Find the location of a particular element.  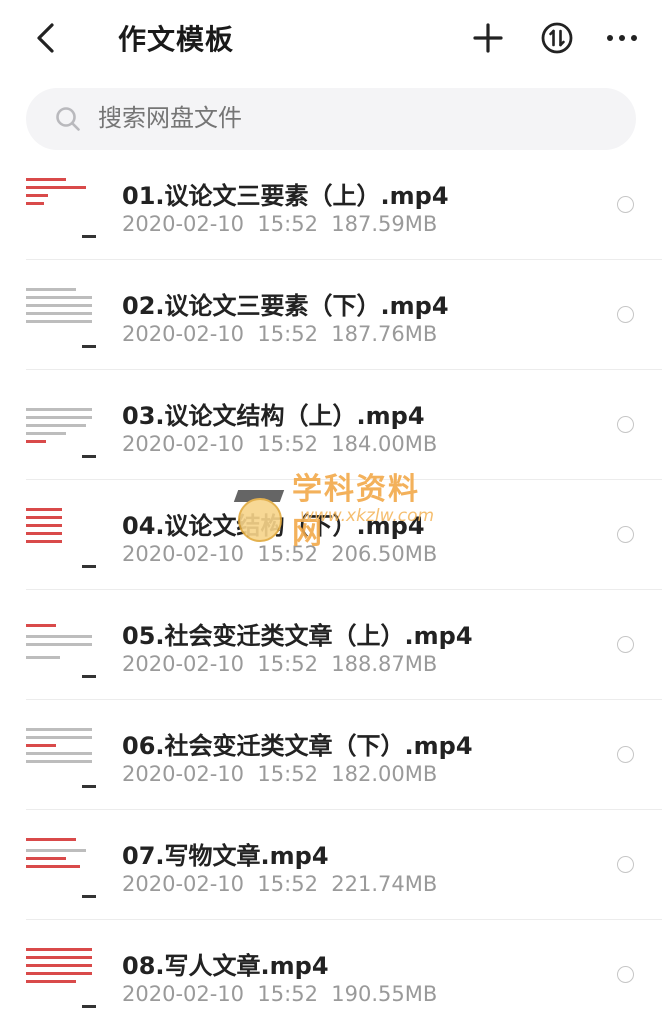

search-input is located at coordinates (348, 118).